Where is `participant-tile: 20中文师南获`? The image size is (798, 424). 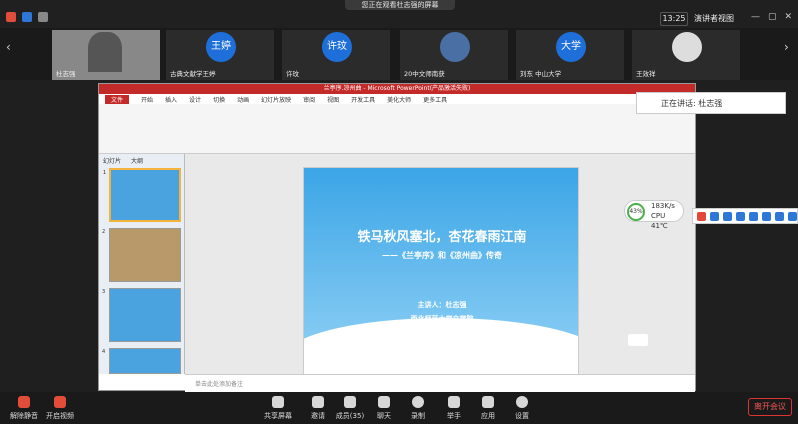 participant-tile: 20中文师南获 is located at coordinates (454, 55).